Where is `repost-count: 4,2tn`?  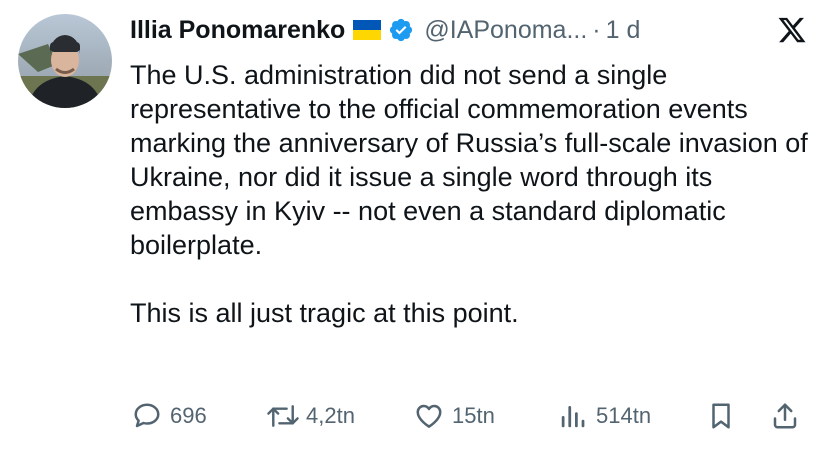 repost-count: 4,2tn is located at coordinates (330, 415).